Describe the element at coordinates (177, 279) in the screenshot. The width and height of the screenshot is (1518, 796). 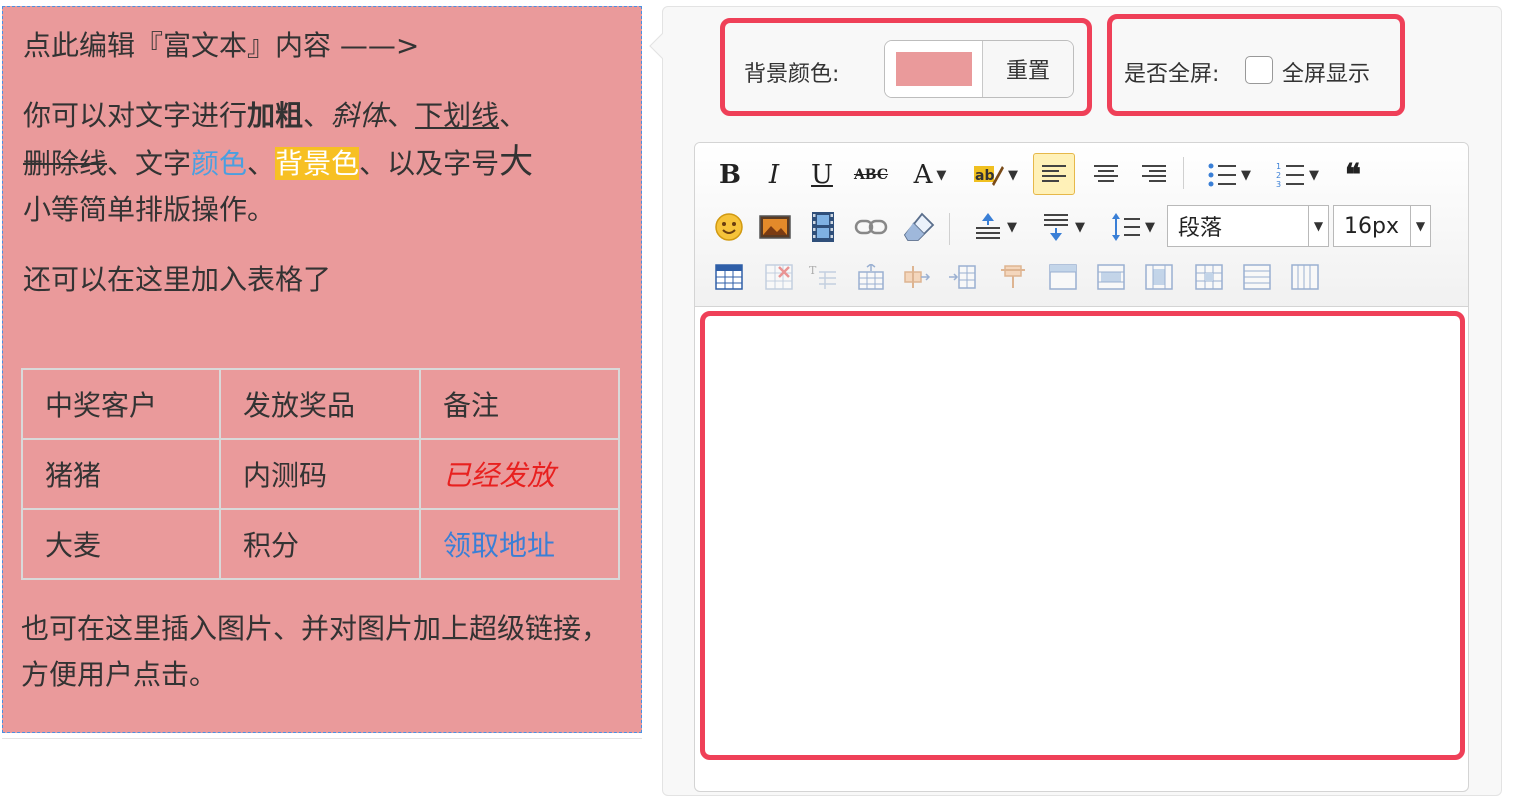
I see `preview-line-table-hint: 还可以在这里加入表格了` at that location.